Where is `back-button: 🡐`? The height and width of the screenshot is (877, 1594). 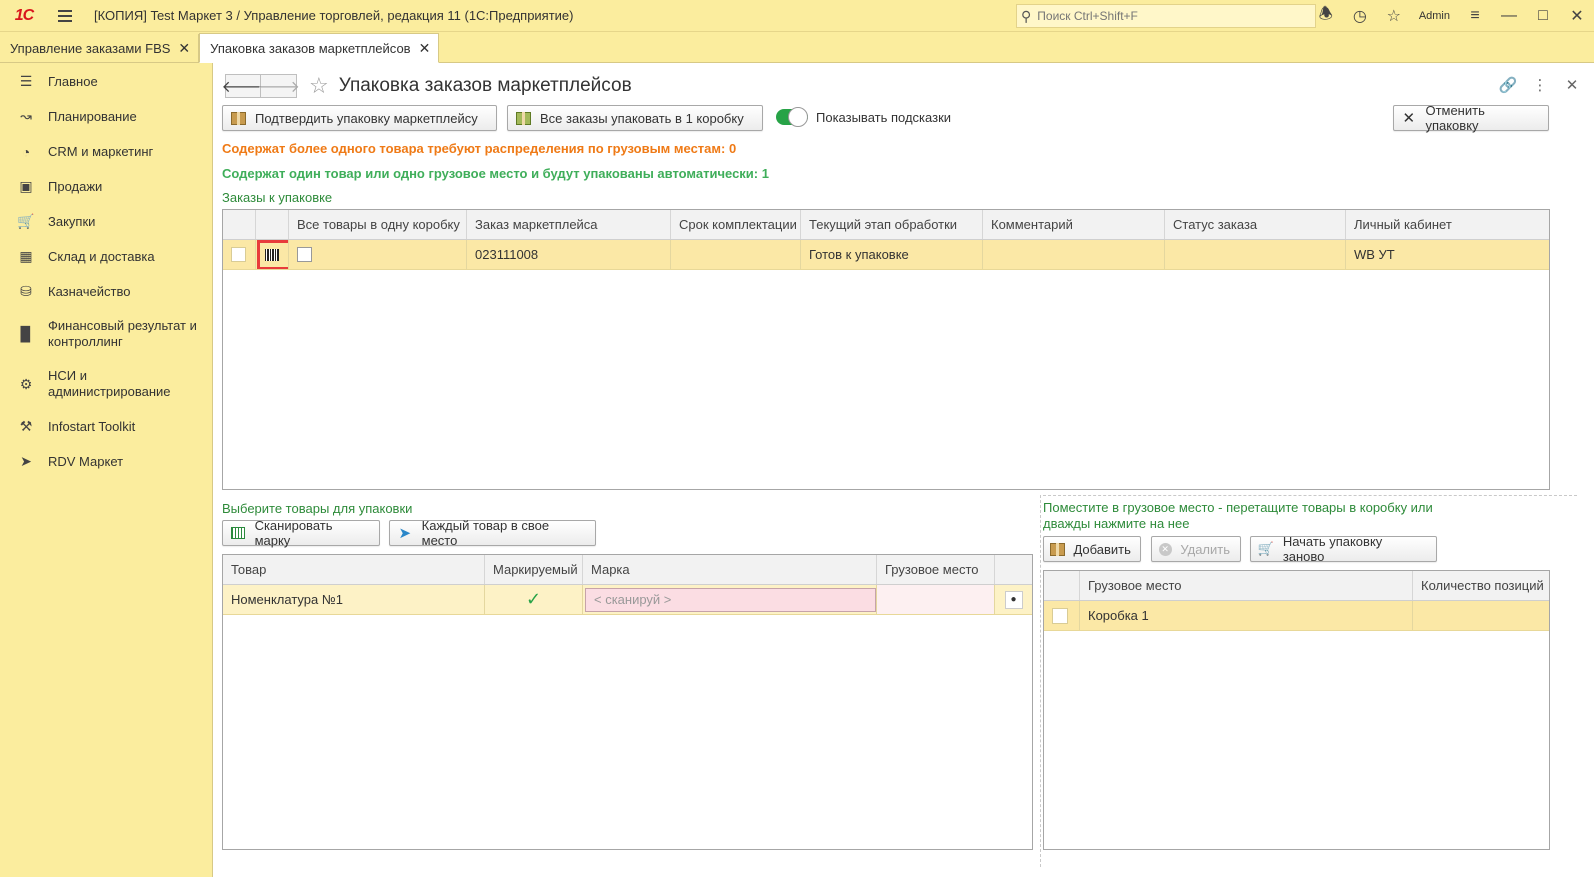
back-button: 🡐 is located at coordinates (243, 86).